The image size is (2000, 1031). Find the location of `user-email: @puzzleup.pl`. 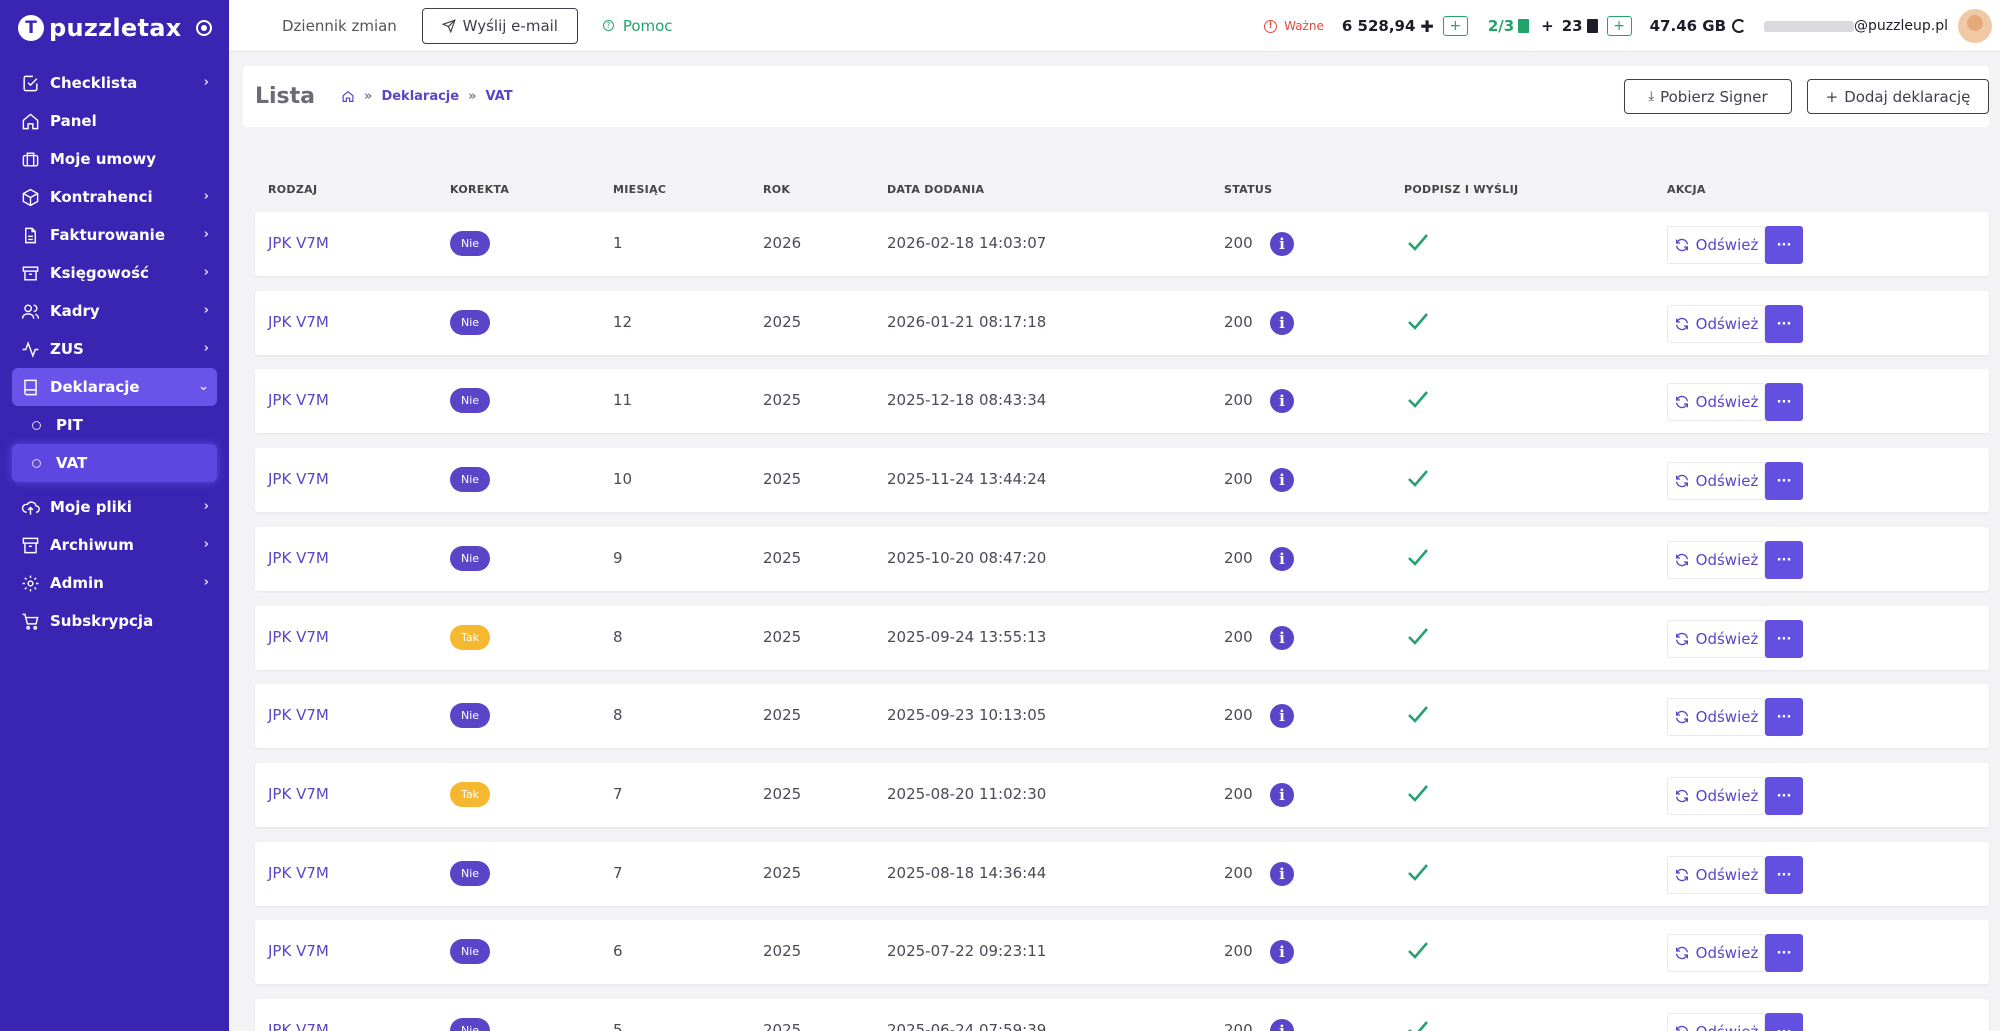

user-email: @puzzleup.pl is located at coordinates (1856, 26).